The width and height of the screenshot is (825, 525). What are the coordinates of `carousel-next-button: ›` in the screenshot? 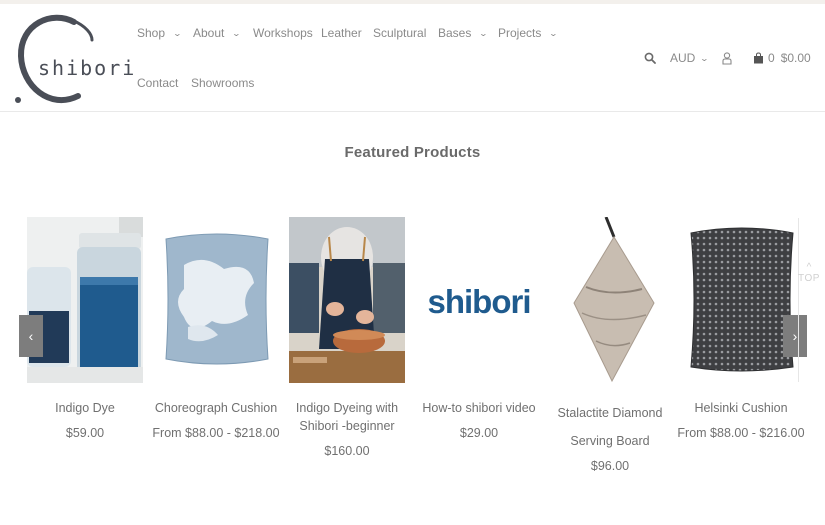 It's located at (795, 336).